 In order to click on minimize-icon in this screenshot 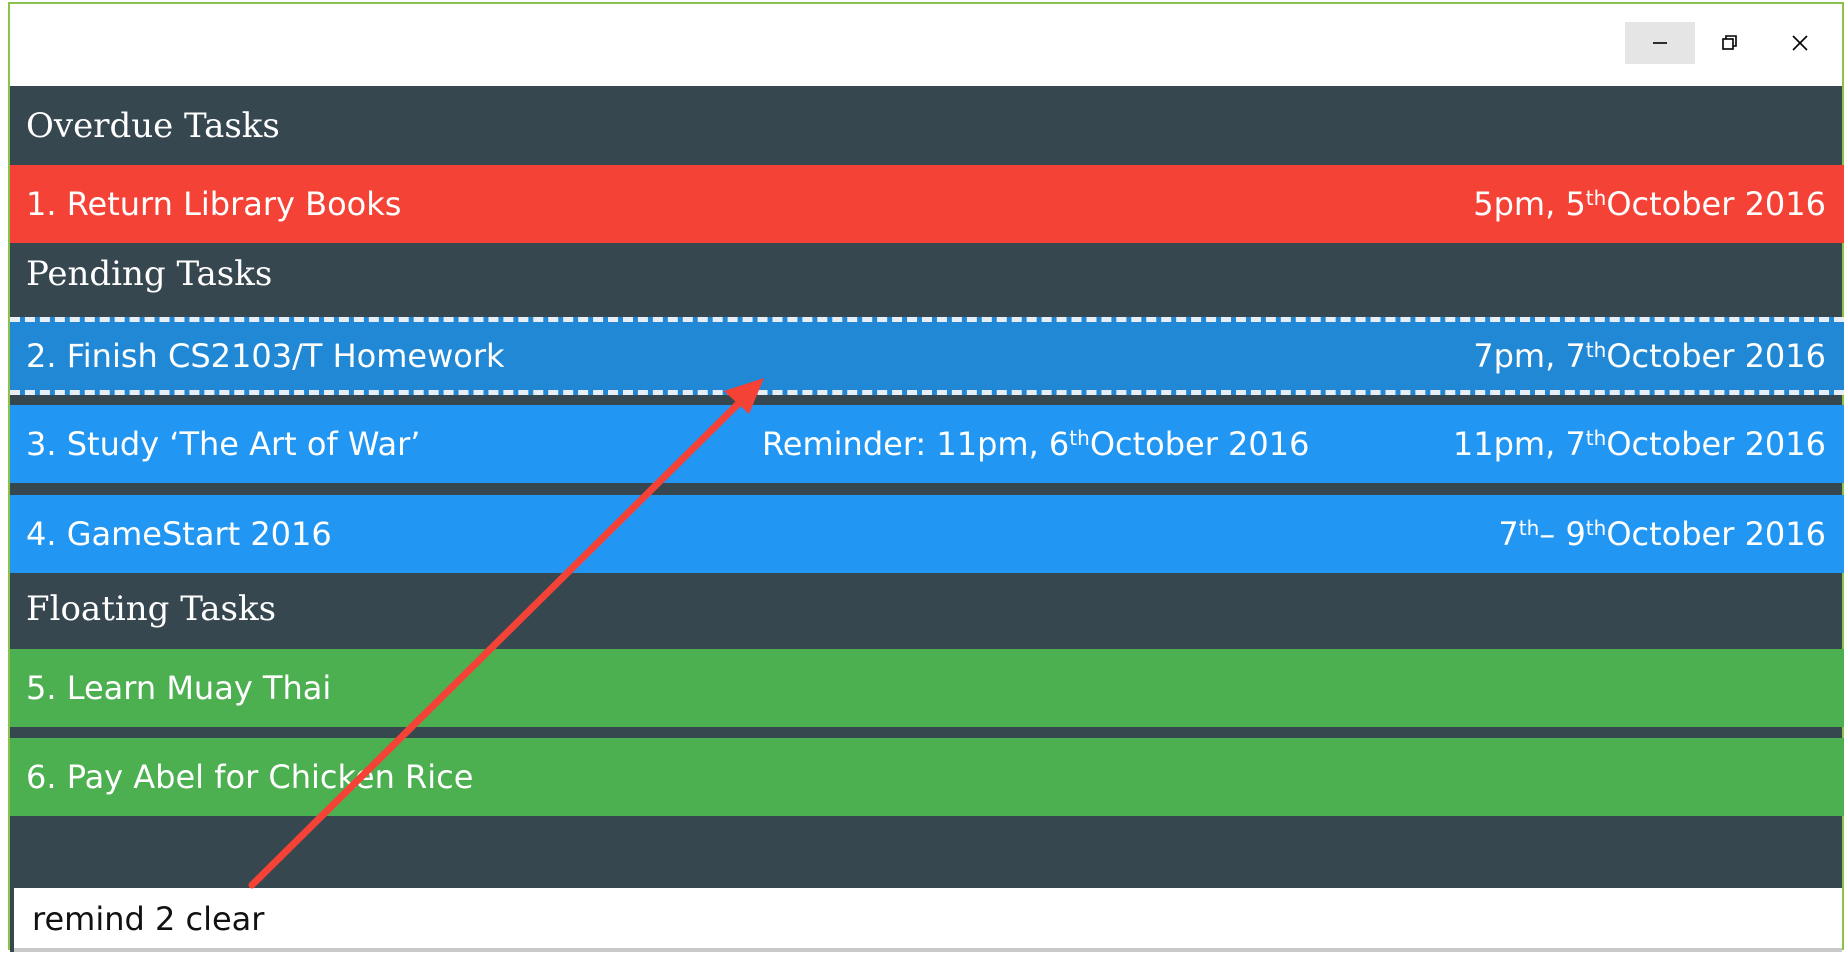, I will do `click(1660, 43)`.